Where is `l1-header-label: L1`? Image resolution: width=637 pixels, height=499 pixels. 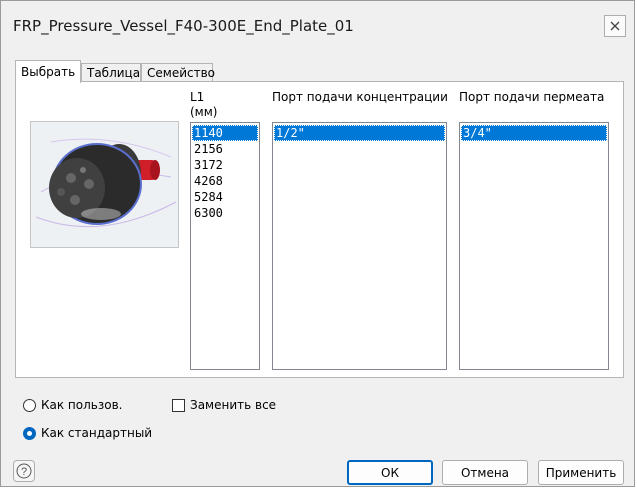 l1-header-label: L1 is located at coordinates (197, 97).